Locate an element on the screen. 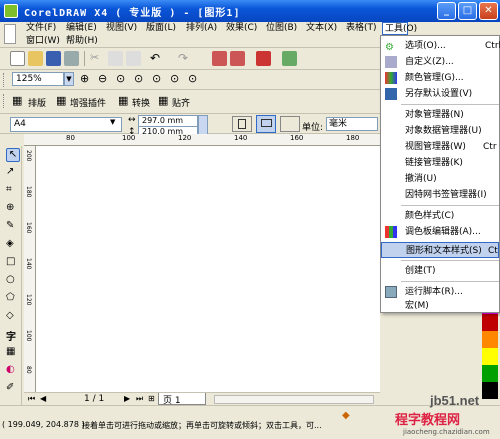 The height and width of the screenshot is (439, 500). export-icon is located at coordinates (237, 58).